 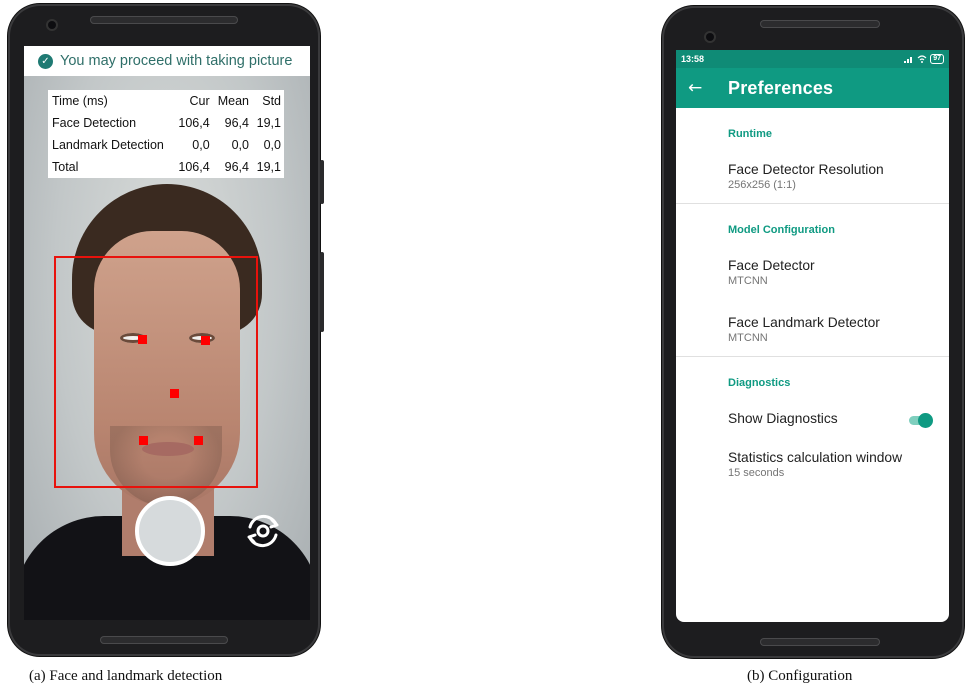 I want to click on row-label: Face Detection, so click(x=94, y=123).